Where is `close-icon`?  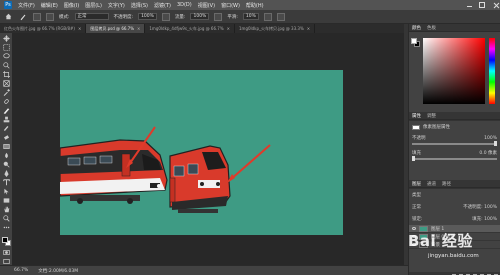
close-icon is located at coordinates (496, 5).